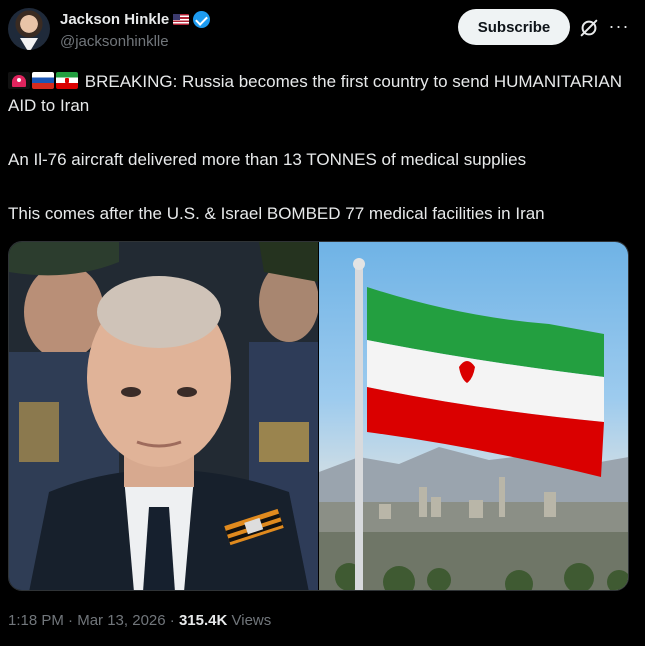  Describe the element at coordinates (67, 80) in the screenshot. I see `iran-flag-icon` at that location.